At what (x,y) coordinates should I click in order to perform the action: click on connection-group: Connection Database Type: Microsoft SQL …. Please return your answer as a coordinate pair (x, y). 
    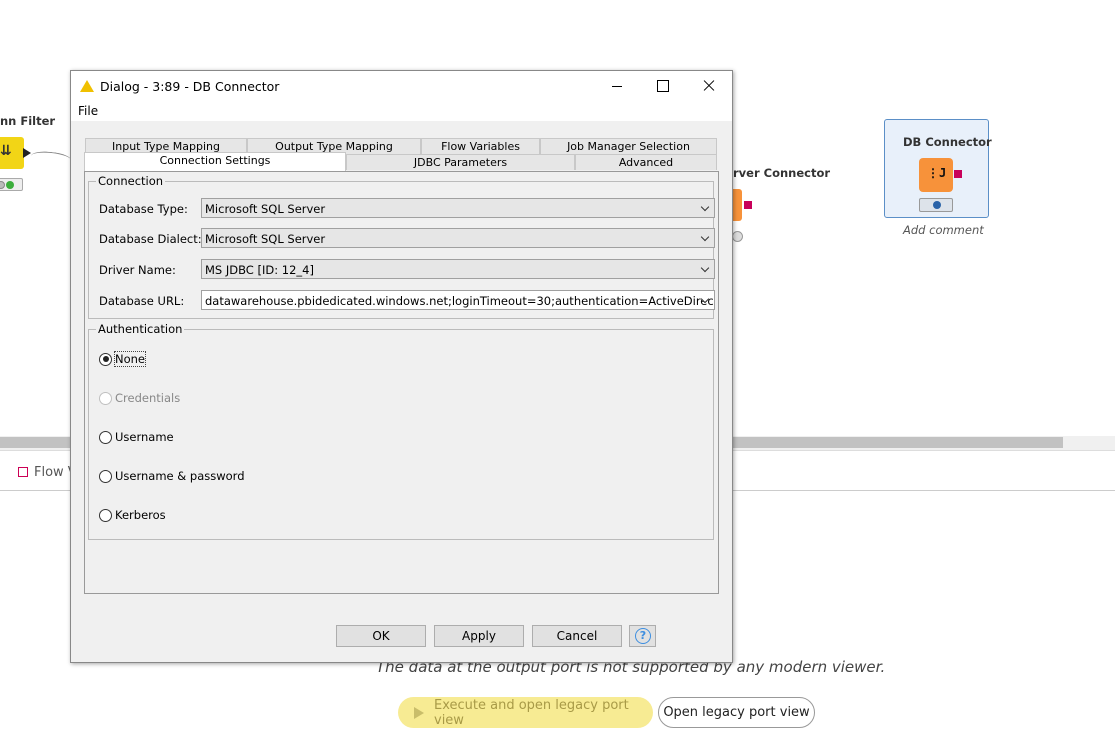
    Looking at the image, I should click on (401, 246).